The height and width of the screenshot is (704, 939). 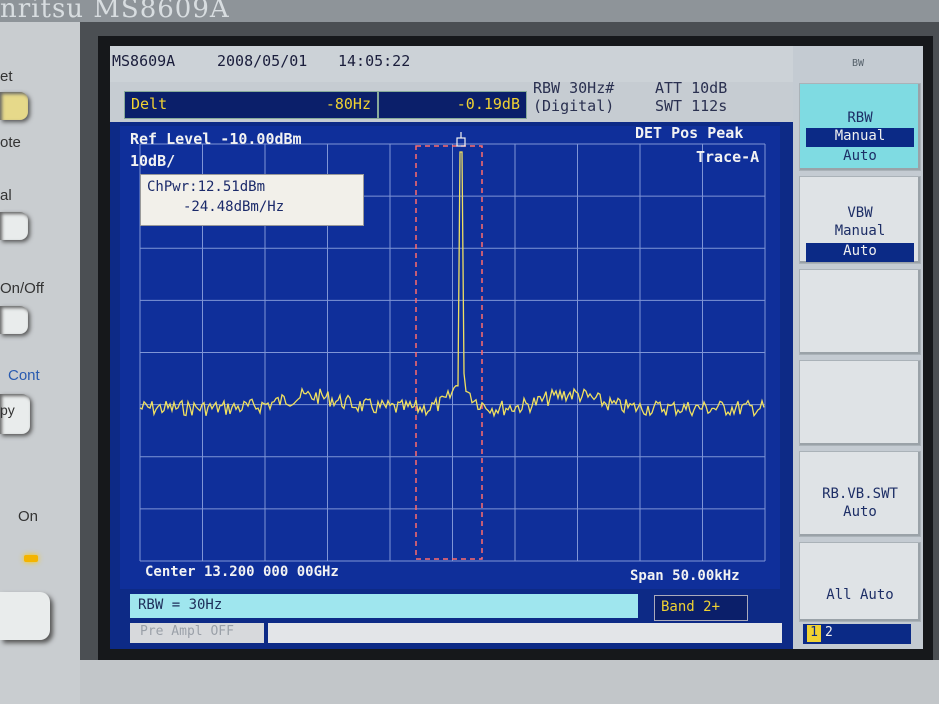 I want to click on power-led, so click(x=31, y=558).